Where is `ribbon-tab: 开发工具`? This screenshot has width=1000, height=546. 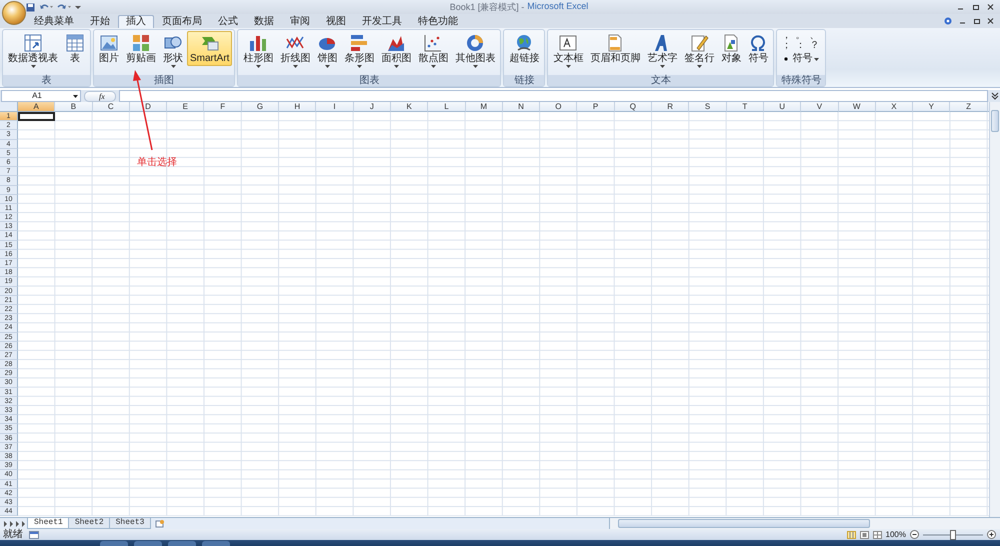
ribbon-tab: 开发工具 is located at coordinates (382, 21).